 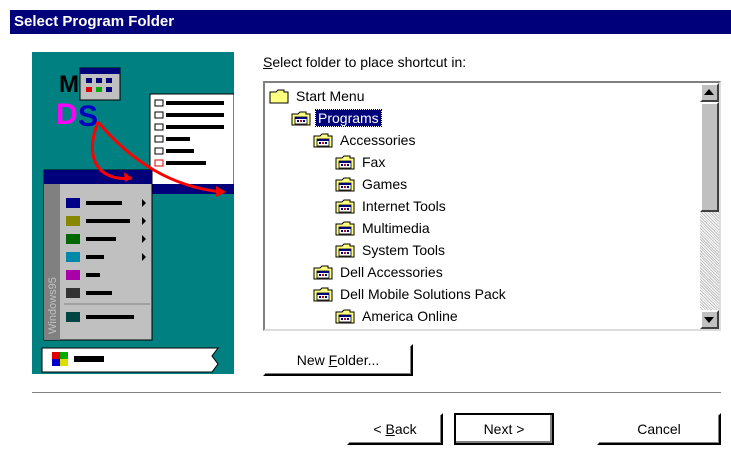 I want to click on next-button: Next >, so click(x=504, y=429).